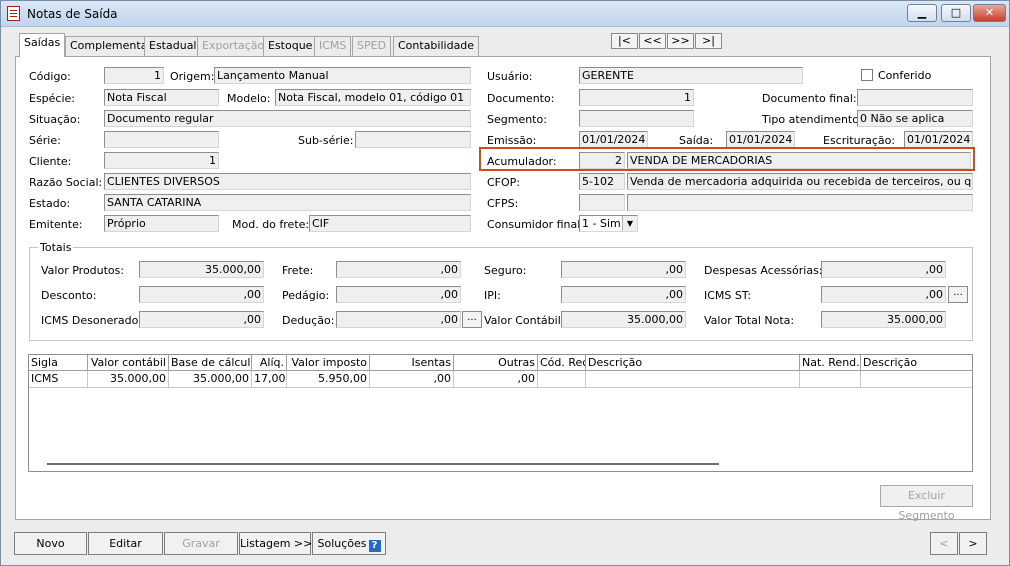 The image size is (1010, 566). Describe the element at coordinates (58, 379) in the screenshot. I see `table-cell: ICMS` at that location.